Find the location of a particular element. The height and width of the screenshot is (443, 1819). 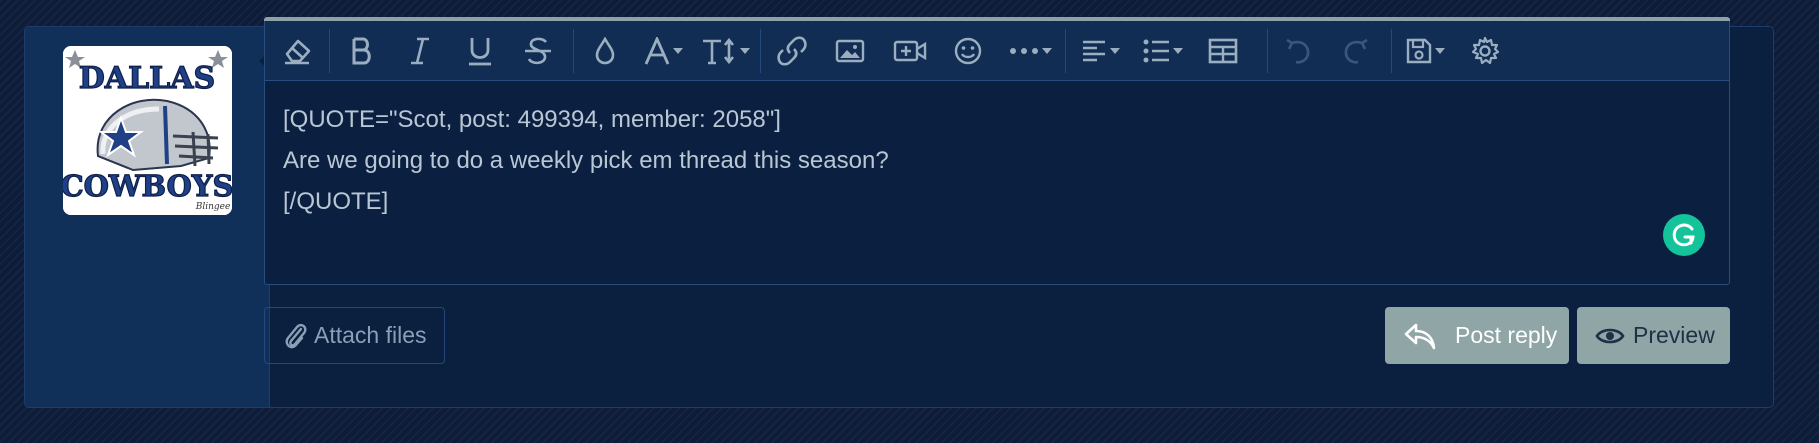

paperclip-icon is located at coordinates (296, 335).